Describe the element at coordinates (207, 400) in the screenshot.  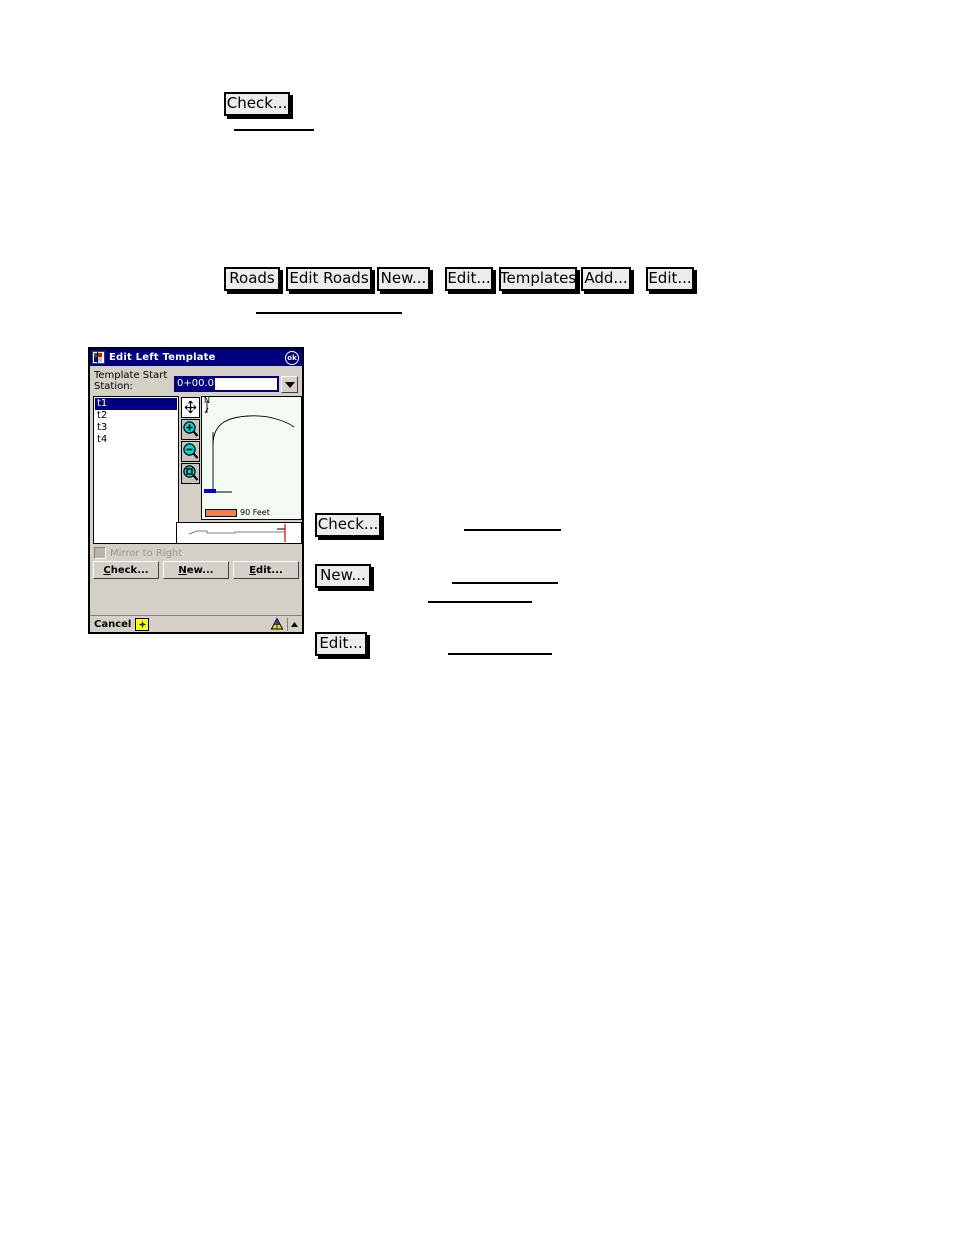
I see `north-arrow-label: N` at that location.